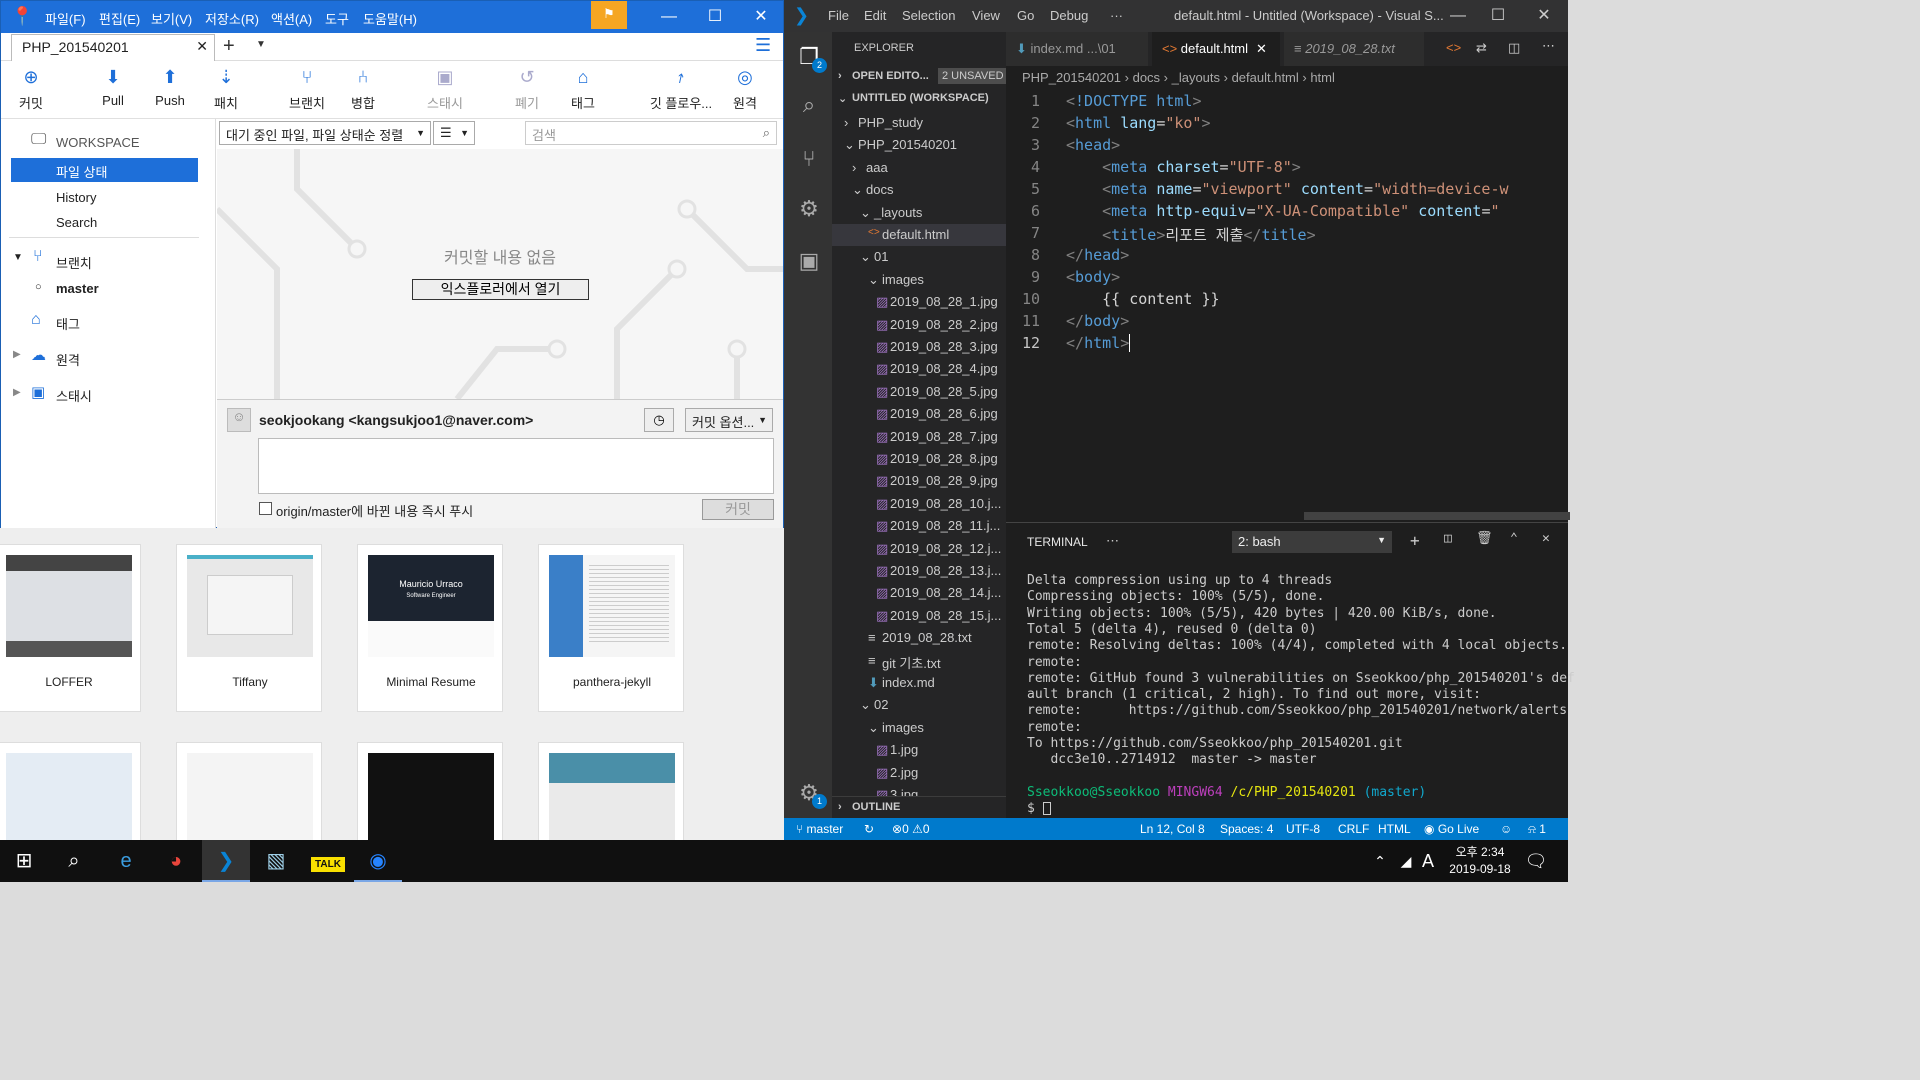 This screenshot has width=1920, height=1080. Describe the element at coordinates (809, 159) in the screenshot. I see `source-control-icon: ⑂` at that location.